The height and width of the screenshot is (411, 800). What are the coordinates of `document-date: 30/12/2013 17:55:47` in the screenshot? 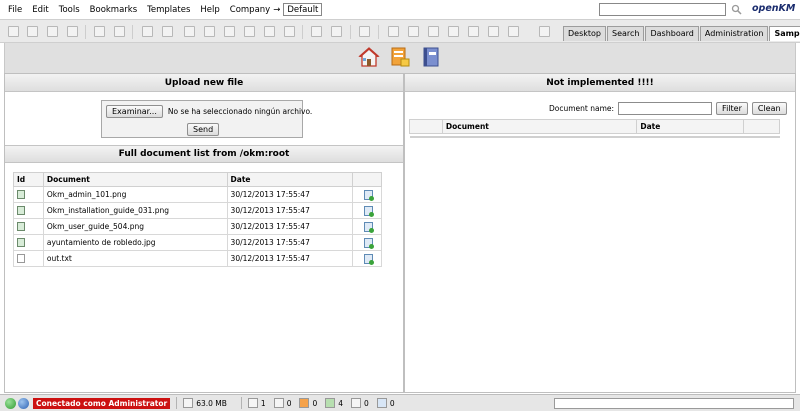 It's located at (290, 194).